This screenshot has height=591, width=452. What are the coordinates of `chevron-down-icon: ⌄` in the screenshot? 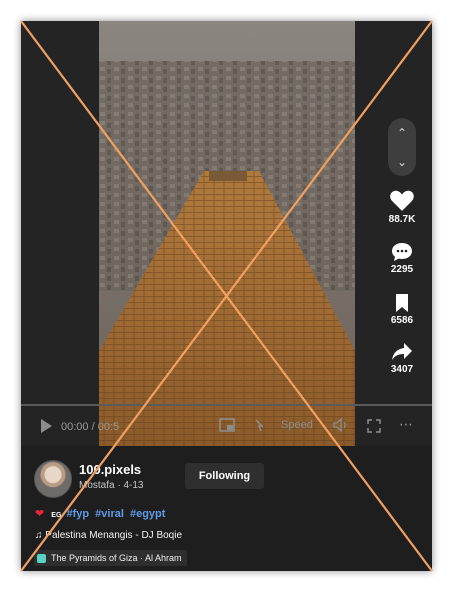 It's located at (402, 162).